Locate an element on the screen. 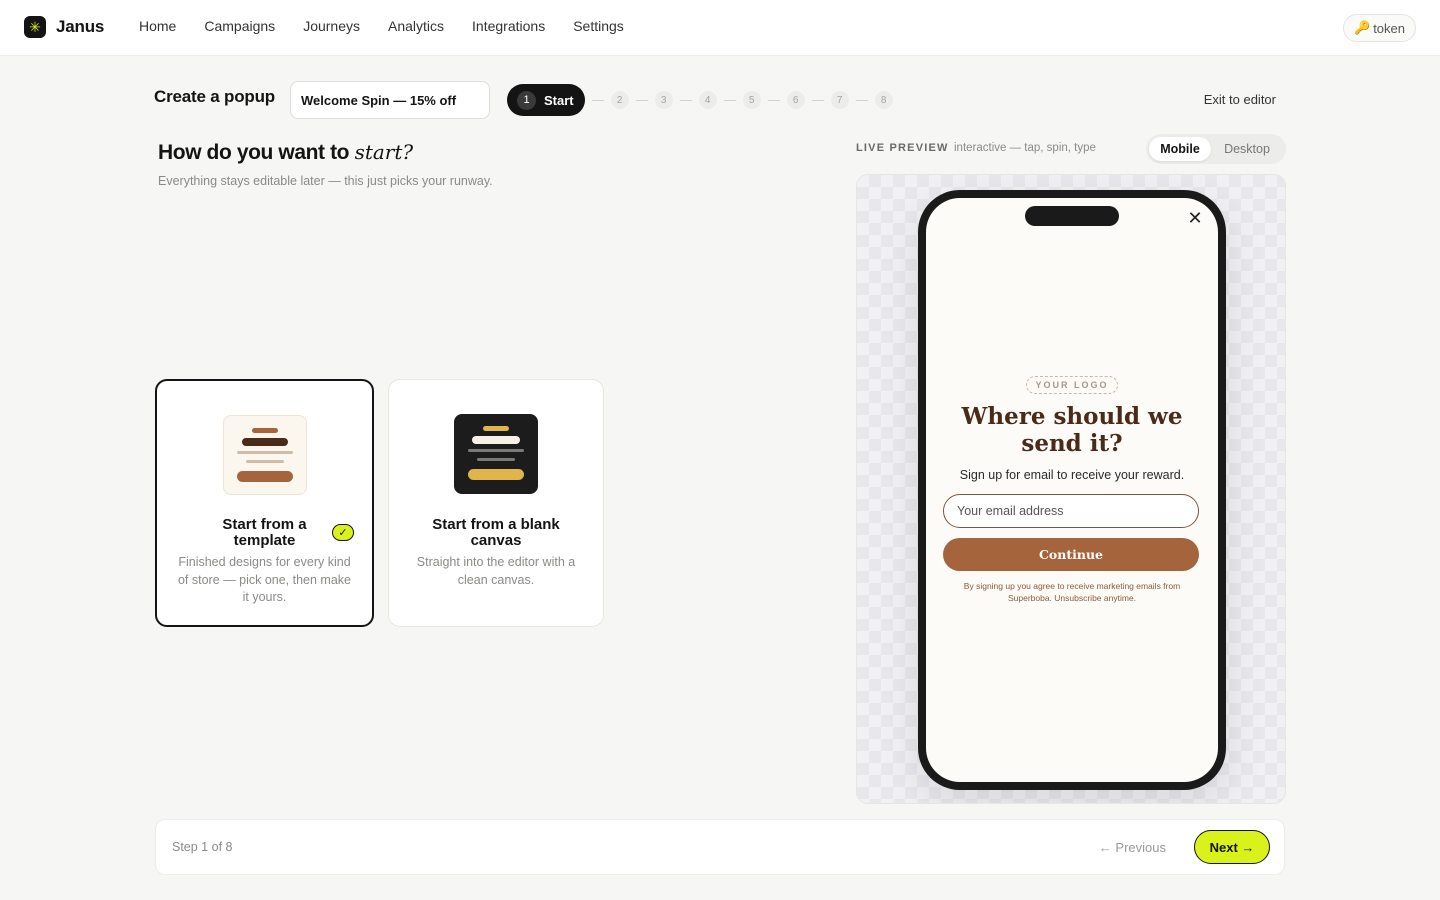 The width and height of the screenshot is (1440, 900). email-field is located at coordinates (1071, 511).